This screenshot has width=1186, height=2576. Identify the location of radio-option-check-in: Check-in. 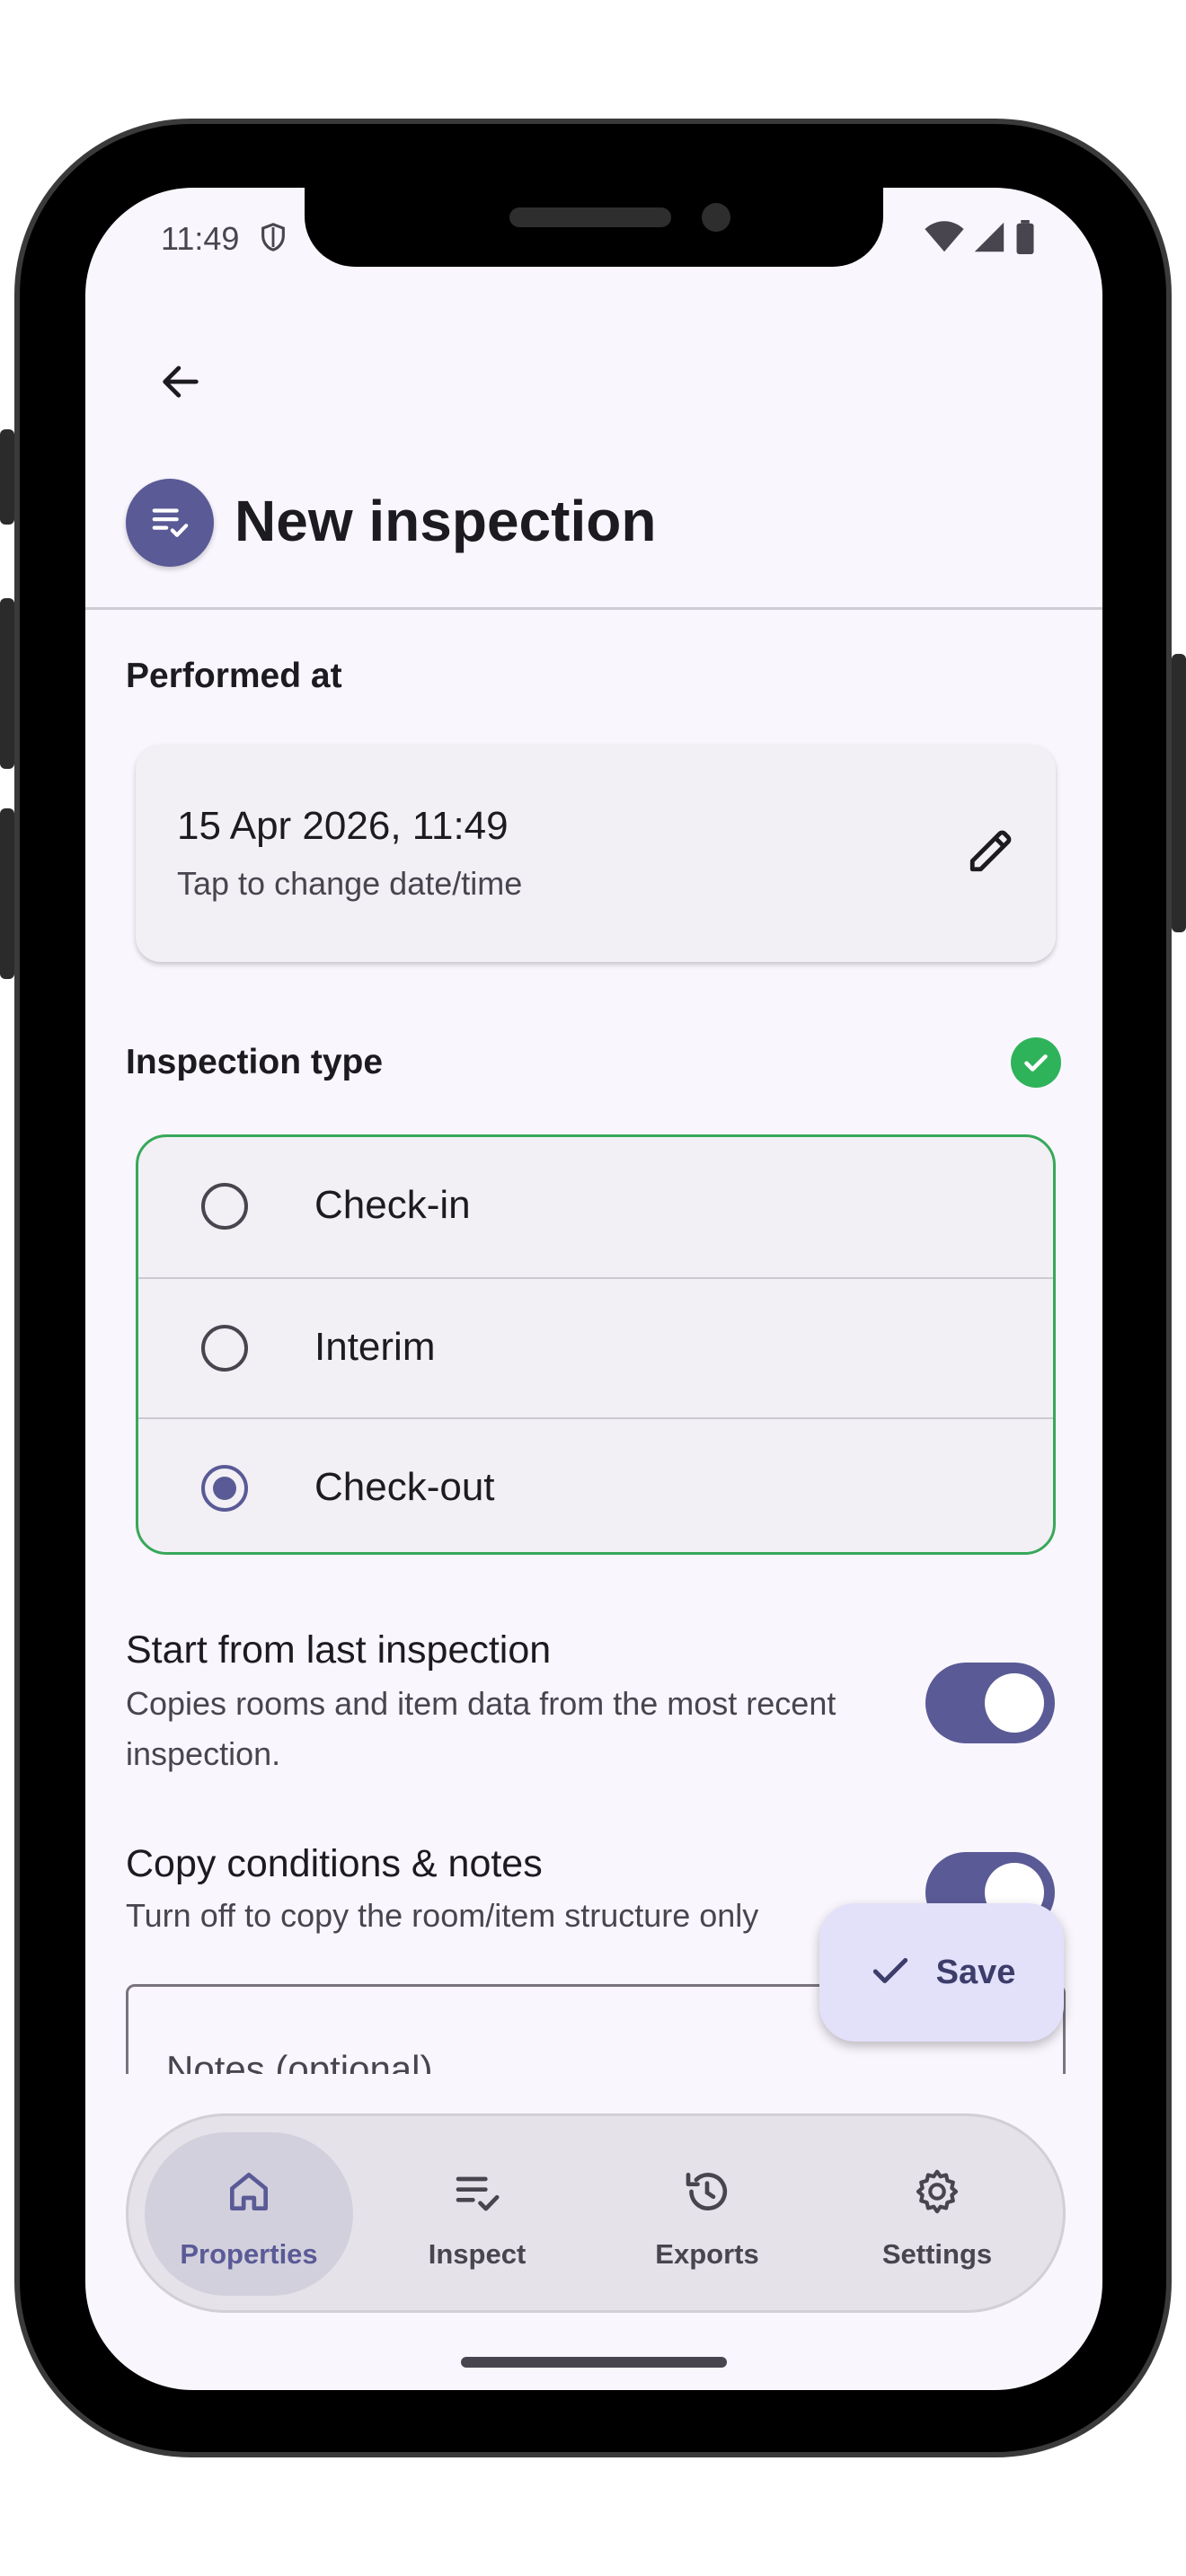
(595, 1206).